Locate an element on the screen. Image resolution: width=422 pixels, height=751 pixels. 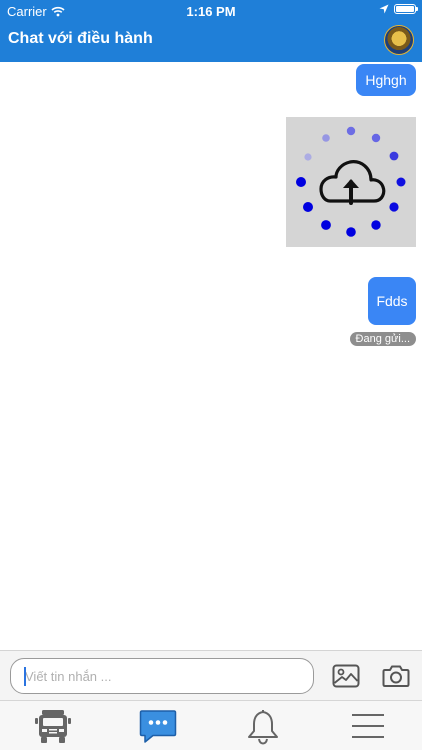
truck-icon is located at coordinates (52, 726).